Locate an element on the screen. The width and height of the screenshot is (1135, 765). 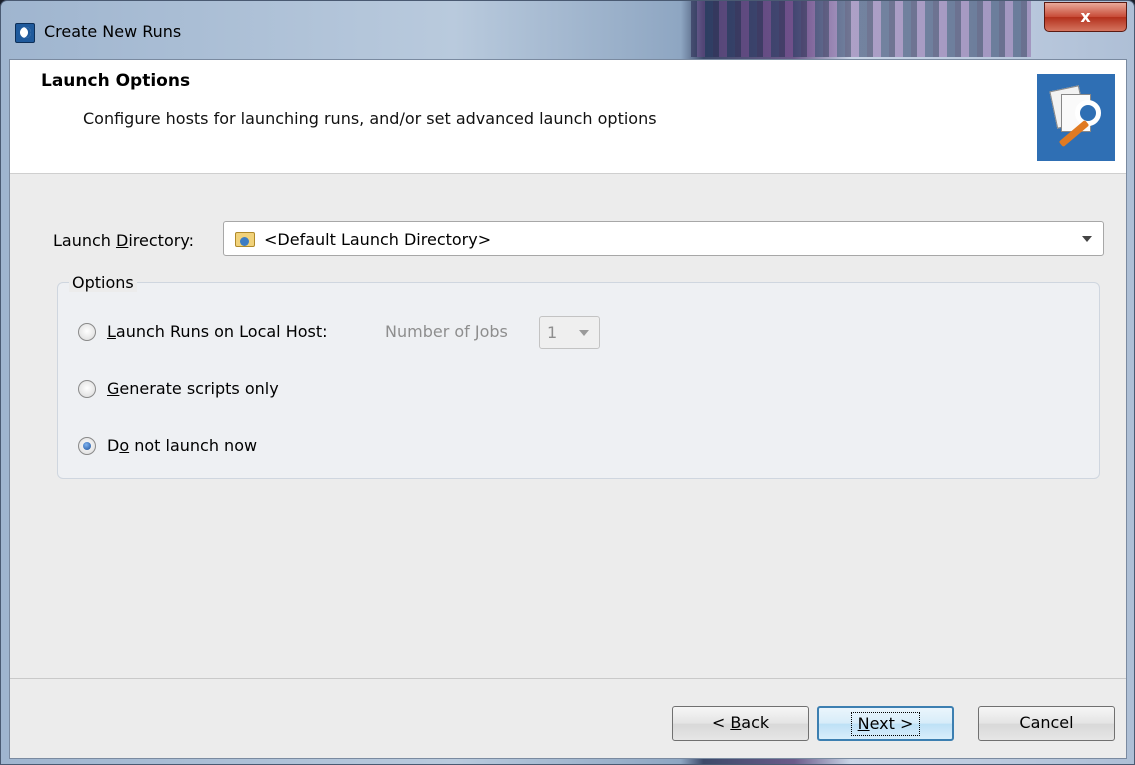
window-title: Create New Runs is located at coordinates (113, 31).